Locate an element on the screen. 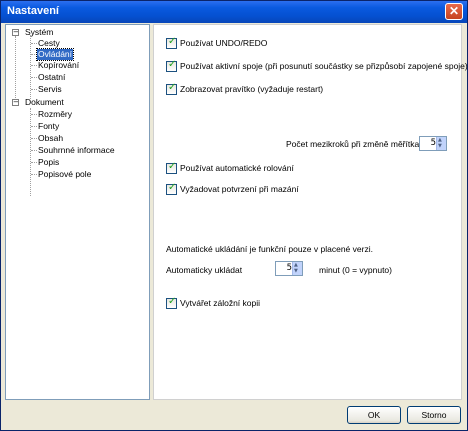 The height and width of the screenshot is (431, 468). zoom-steps-label: Počet mezikroků při změně měřítka: is located at coordinates (354, 144).